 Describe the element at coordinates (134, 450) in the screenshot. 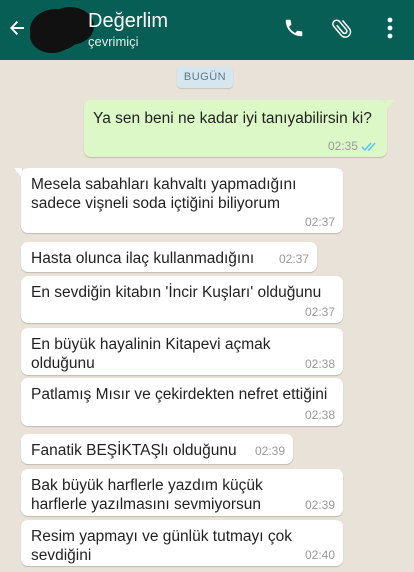

I see `message-text: Fanatik BEŞİKTAŞlı olduğunu` at that location.